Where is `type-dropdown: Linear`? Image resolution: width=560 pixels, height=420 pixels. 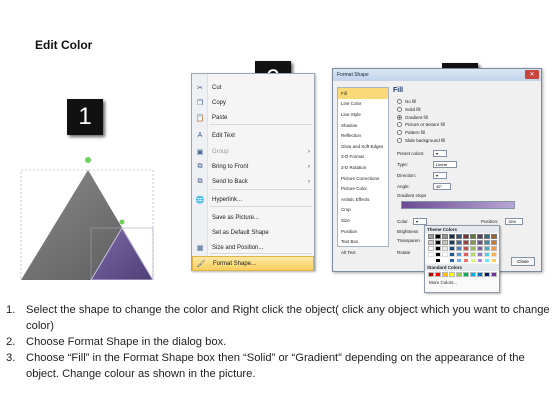 type-dropdown: Linear is located at coordinates (445, 164).